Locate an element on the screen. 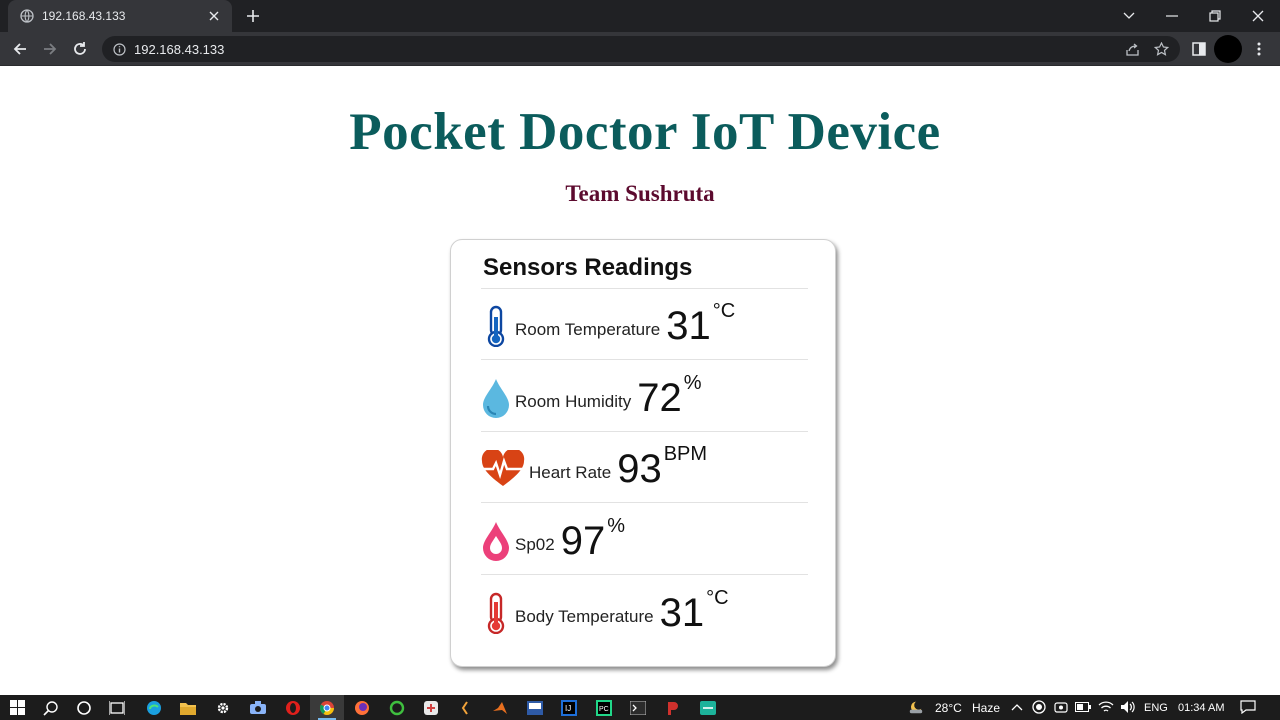 The width and height of the screenshot is (1280, 720). volume-icon is located at coordinates (1128, 707).